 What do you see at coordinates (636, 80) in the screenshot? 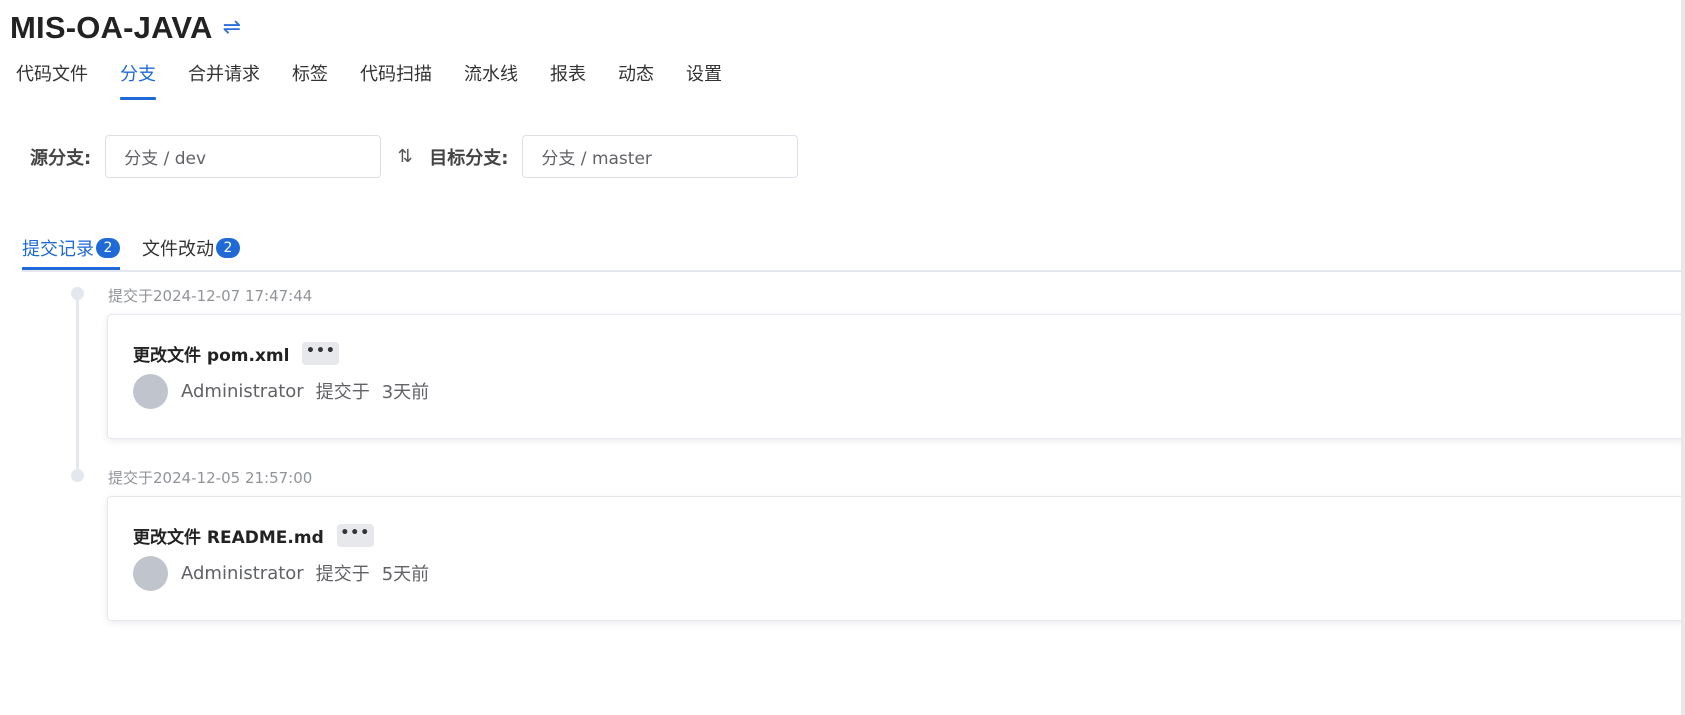
I see `tab-activity: 动态` at bounding box center [636, 80].